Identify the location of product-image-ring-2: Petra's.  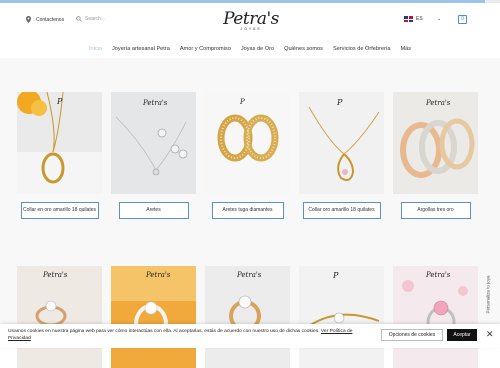
(153, 317).